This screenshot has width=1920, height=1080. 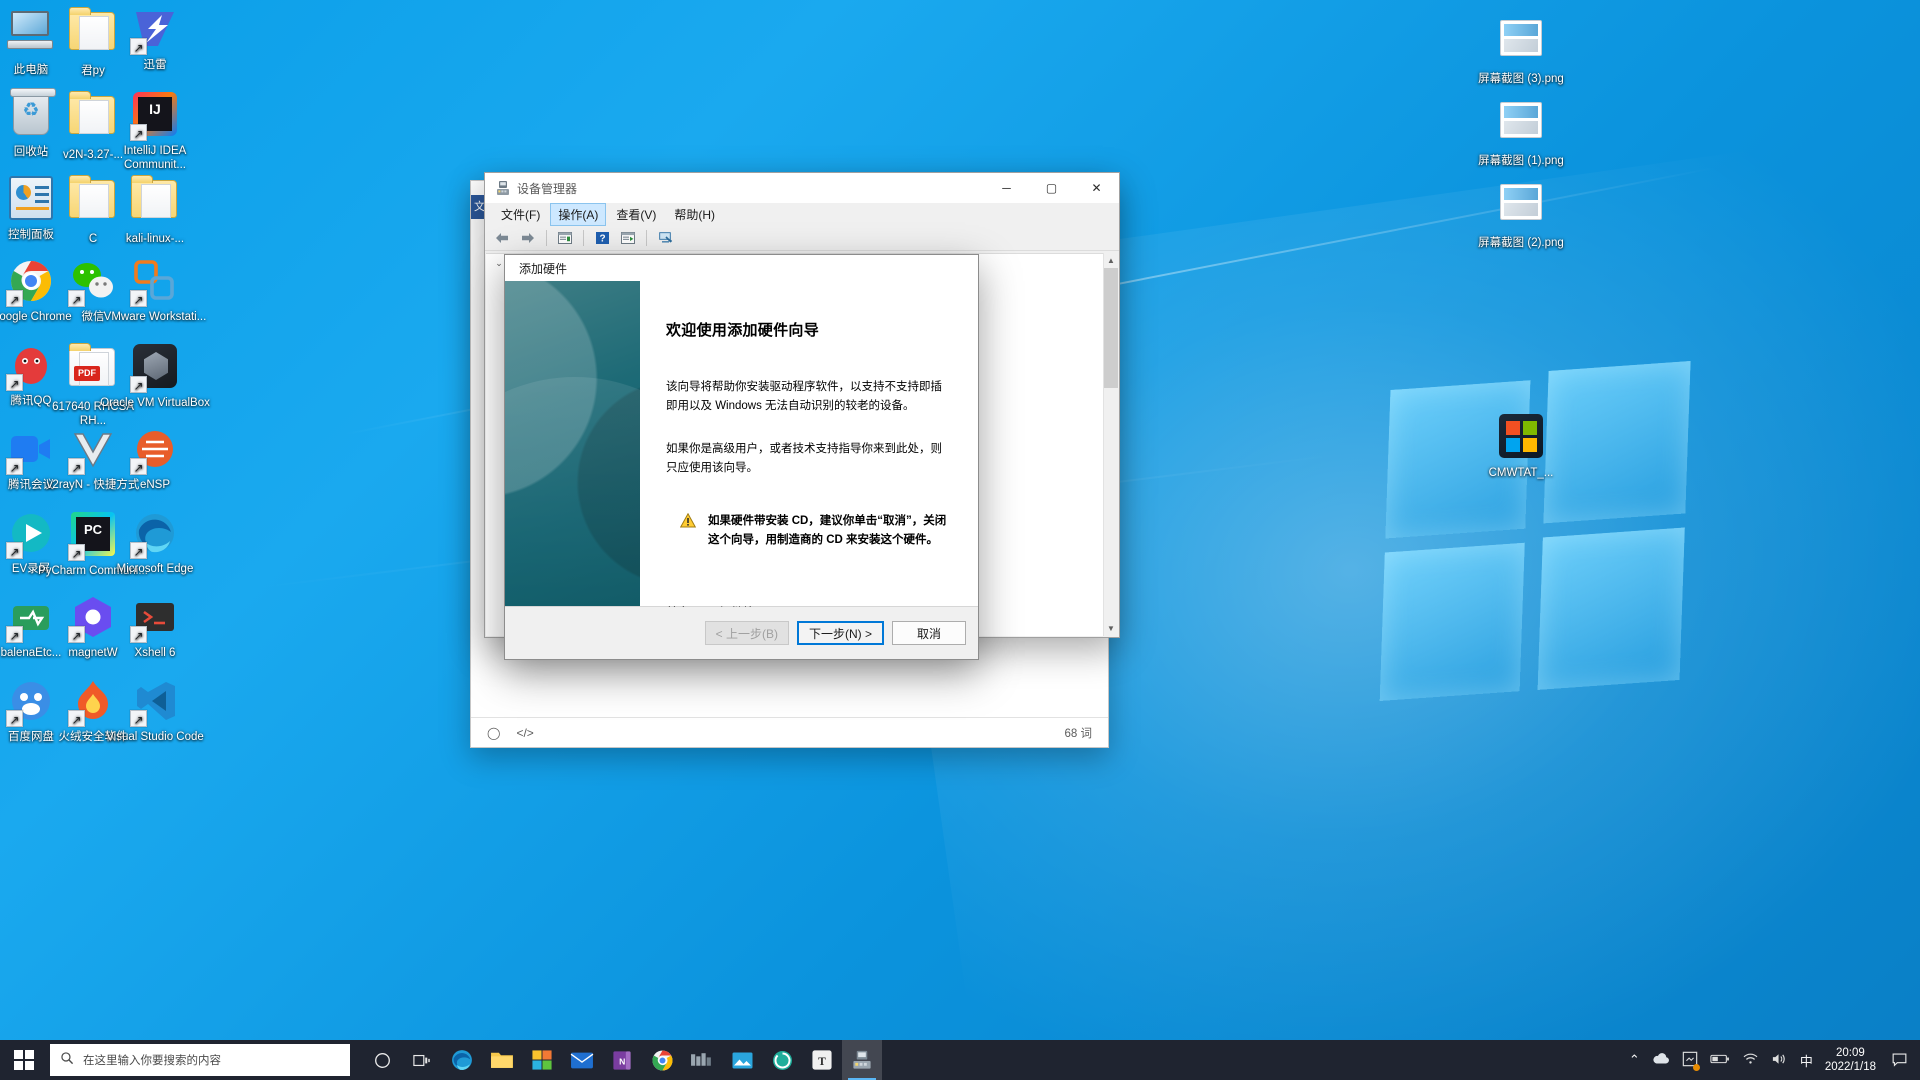 What do you see at coordinates (1078, 733) in the screenshot?
I see `word-word-count: 68 词` at bounding box center [1078, 733].